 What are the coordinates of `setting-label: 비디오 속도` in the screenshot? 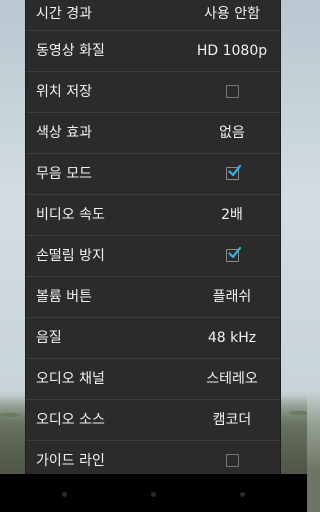 It's located at (70, 215).